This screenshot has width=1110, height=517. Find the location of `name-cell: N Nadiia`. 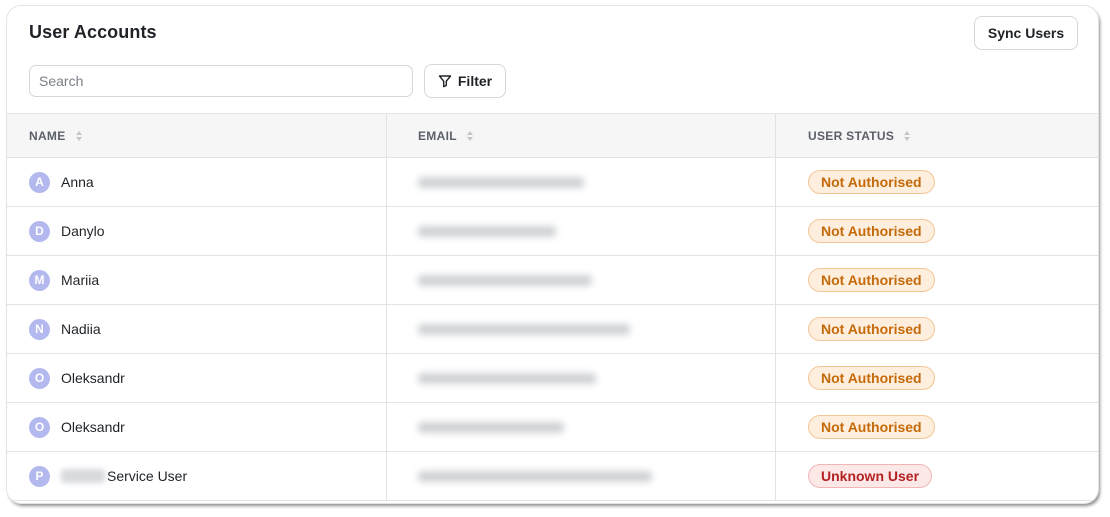

name-cell: N Nadiia is located at coordinates (197, 329).